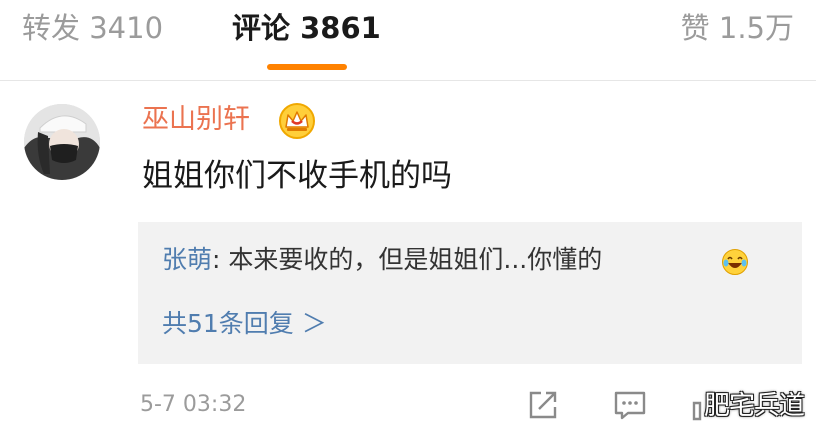  I want to click on active-tab-indicator, so click(307, 67).